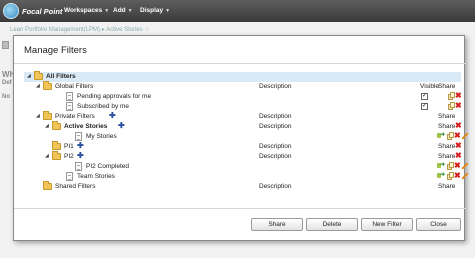 The image size is (475, 258). What do you see at coordinates (69, 156) in the screenshot?
I see `tree-label: PI2` at bounding box center [69, 156].